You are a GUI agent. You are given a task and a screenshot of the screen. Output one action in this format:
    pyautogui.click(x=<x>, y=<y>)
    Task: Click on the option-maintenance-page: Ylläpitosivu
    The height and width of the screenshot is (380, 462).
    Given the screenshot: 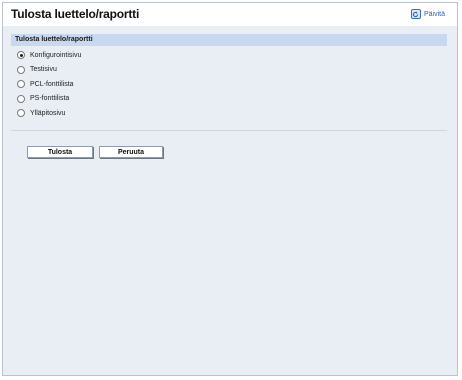 What is the action you would take?
    pyautogui.click(x=117, y=113)
    